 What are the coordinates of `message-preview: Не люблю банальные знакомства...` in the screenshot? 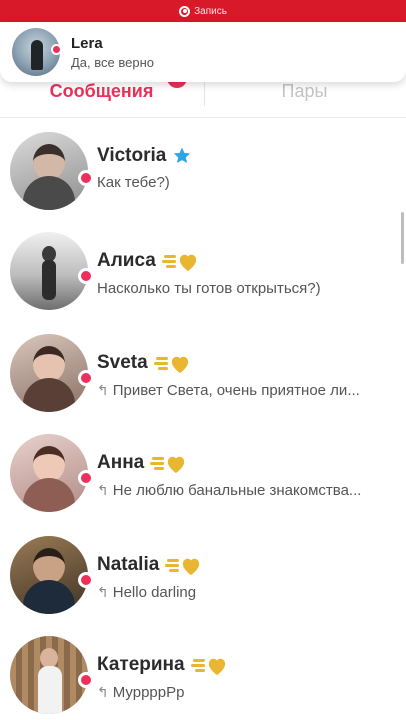 It's located at (237, 490).